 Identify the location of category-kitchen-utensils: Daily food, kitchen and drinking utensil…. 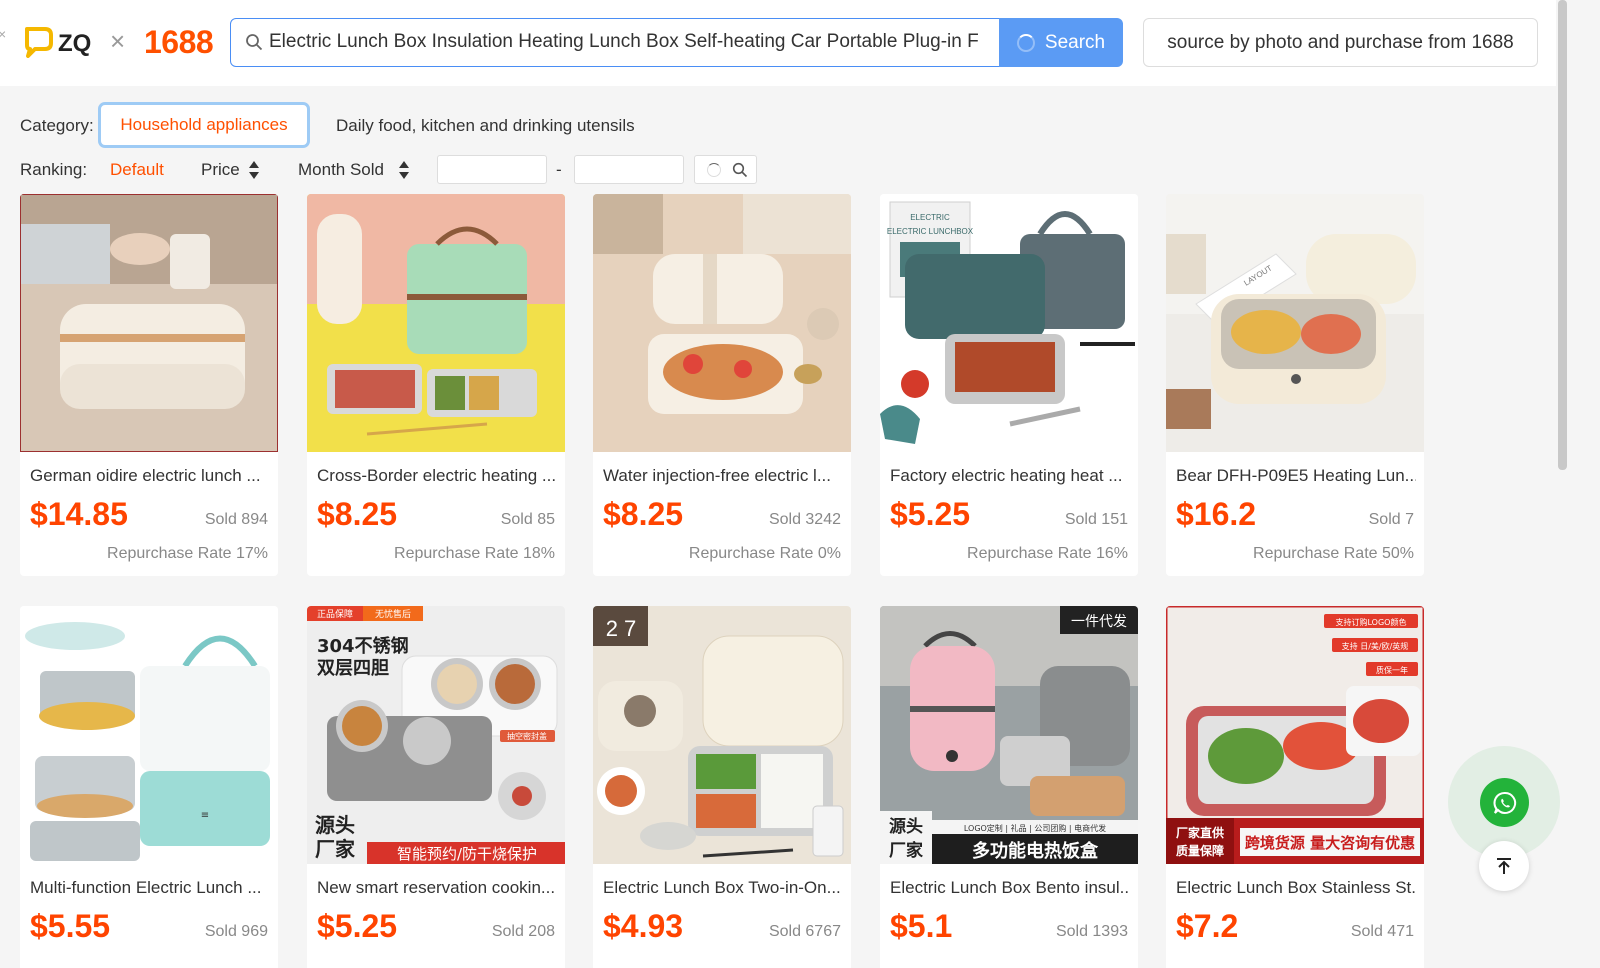
(485, 126).